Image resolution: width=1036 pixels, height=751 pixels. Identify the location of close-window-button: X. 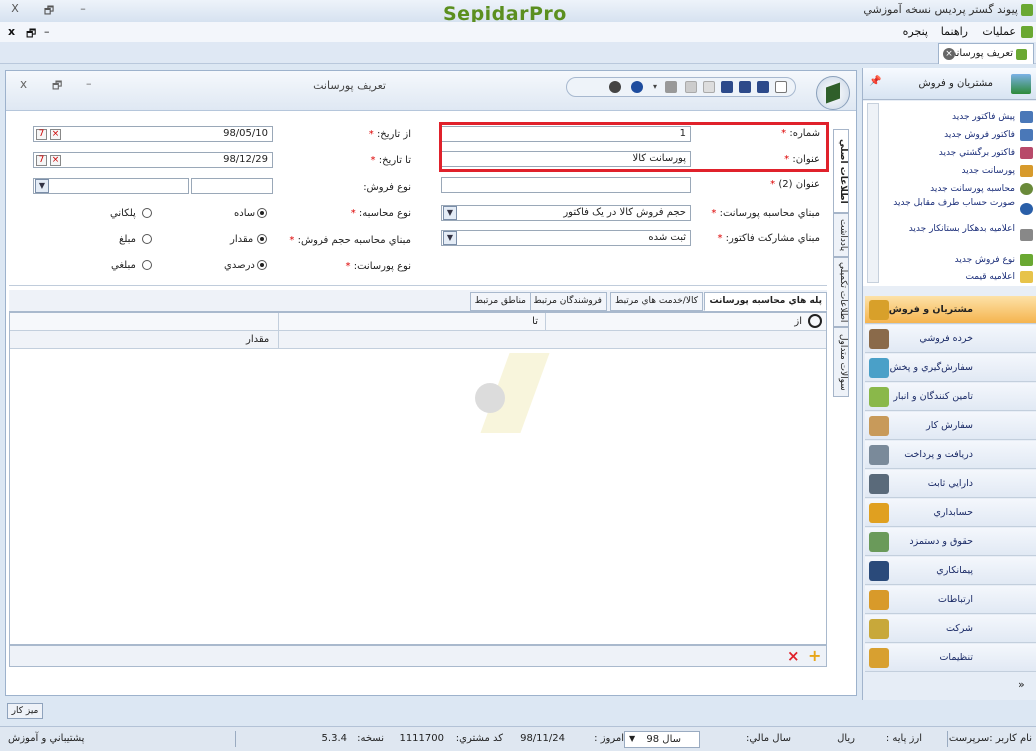
(15, 10).